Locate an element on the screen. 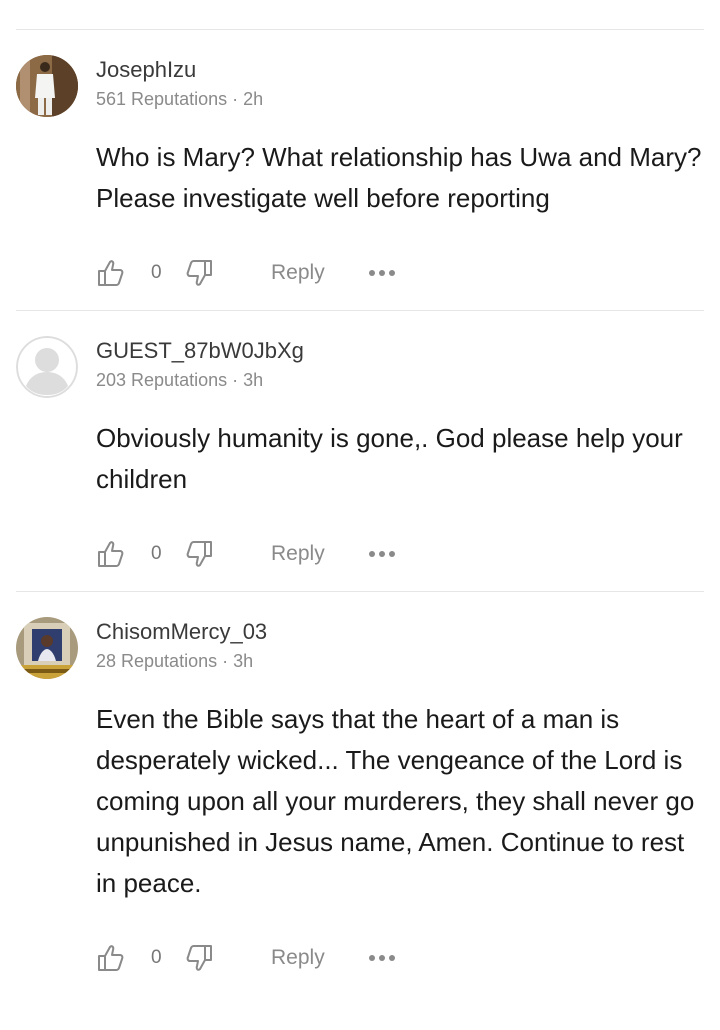  default-user-avatar-icon is located at coordinates (47, 367).